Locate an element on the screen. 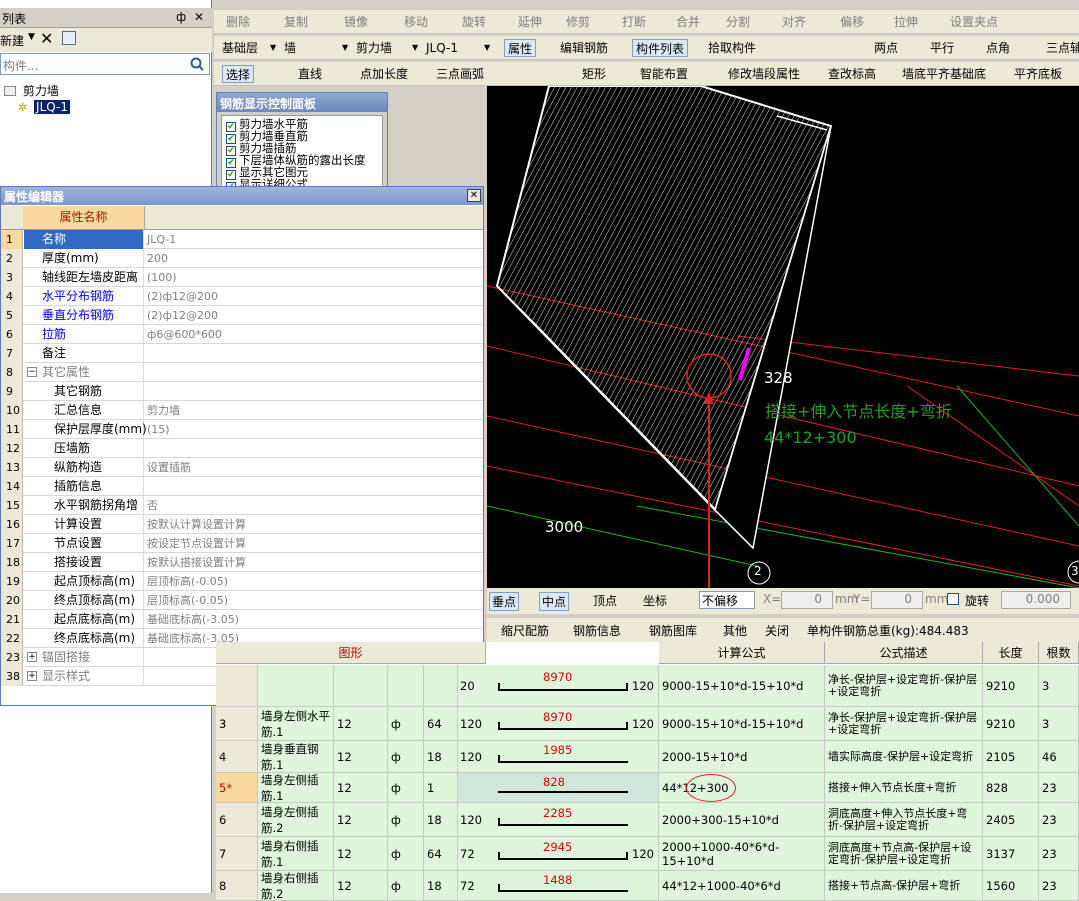 The height and width of the screenshot is (901, 1079). modify-wall-props-button: 修改墙段属性 is located at coordinates (764, 74).